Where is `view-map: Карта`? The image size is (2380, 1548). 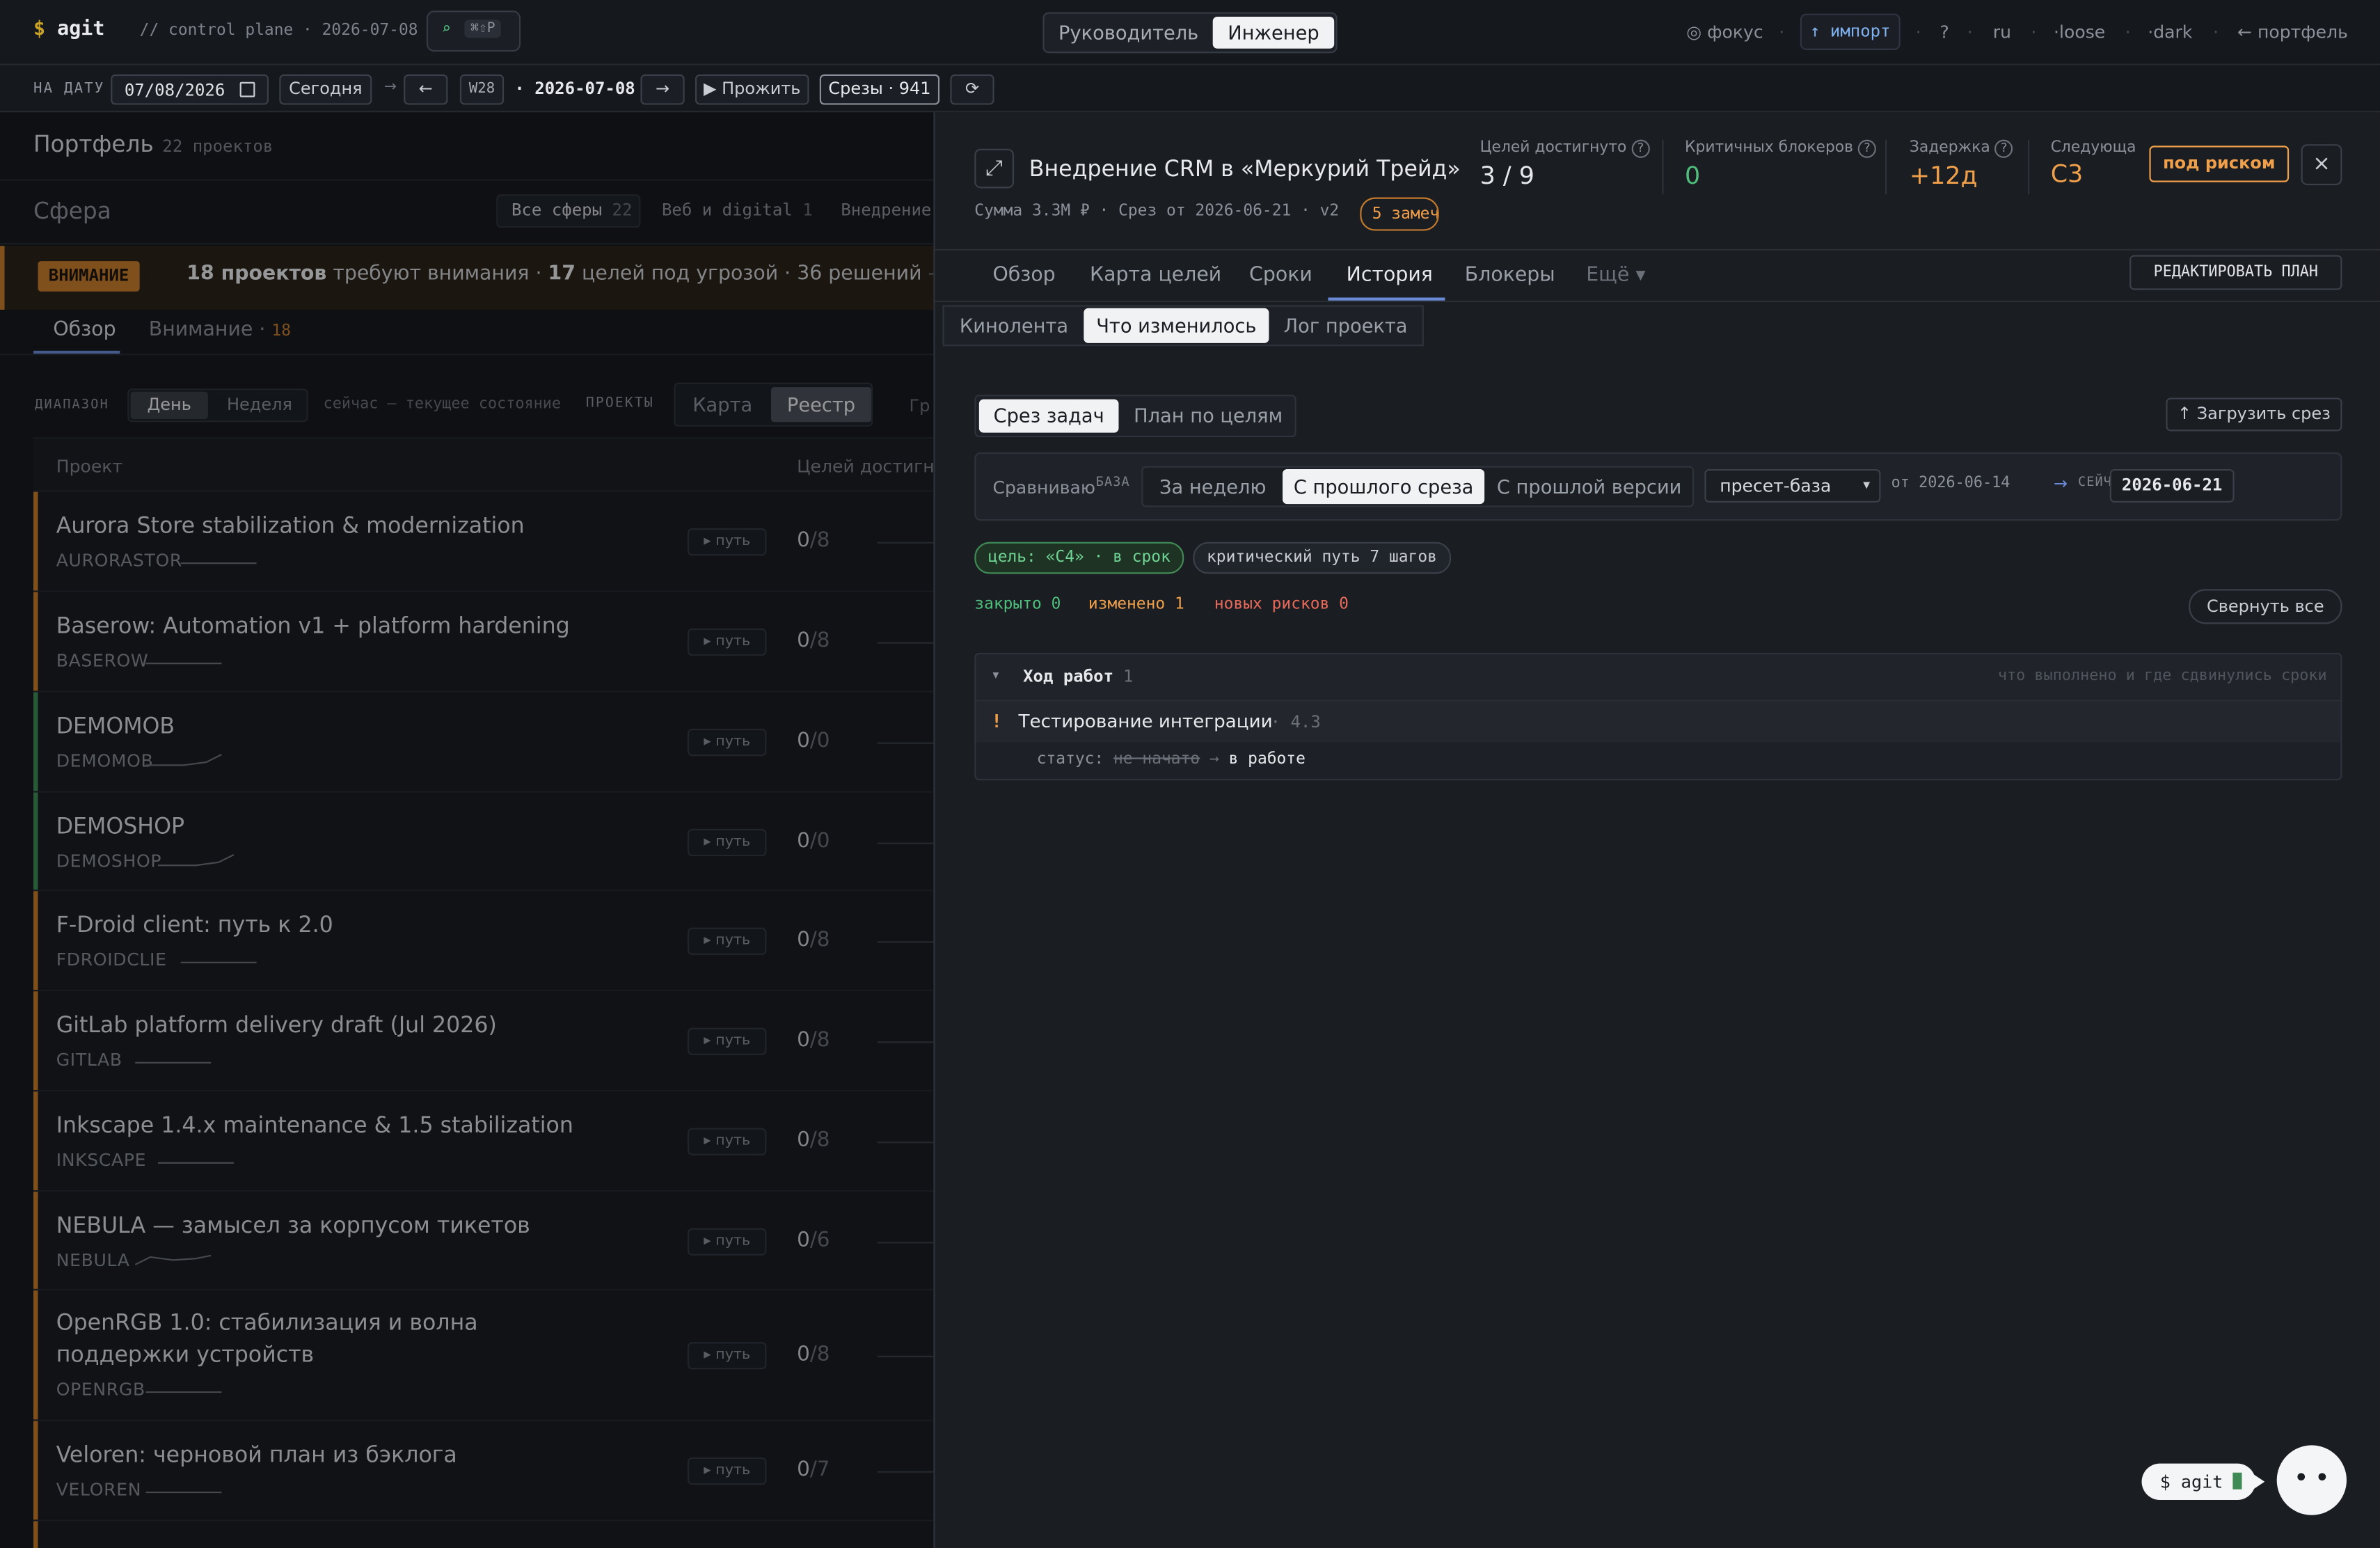 view-map: Карта is located at coordinates (723, 404).